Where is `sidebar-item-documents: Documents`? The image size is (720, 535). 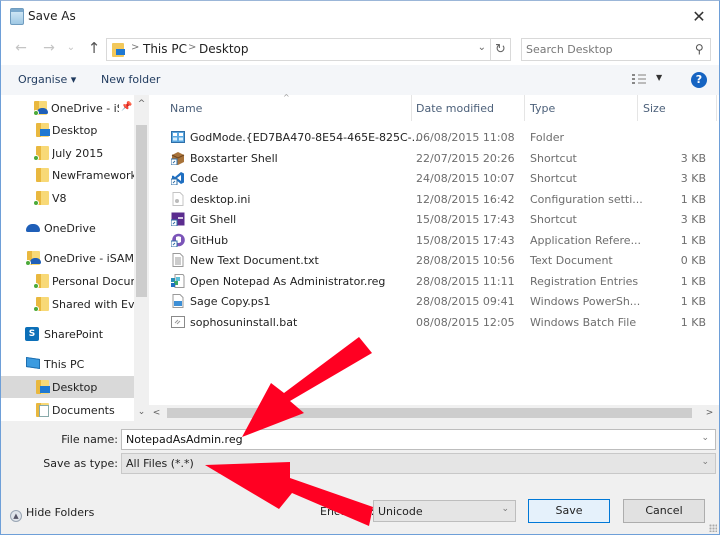 sidebar-item-documents: Documents is located at coordinates (67, 410).